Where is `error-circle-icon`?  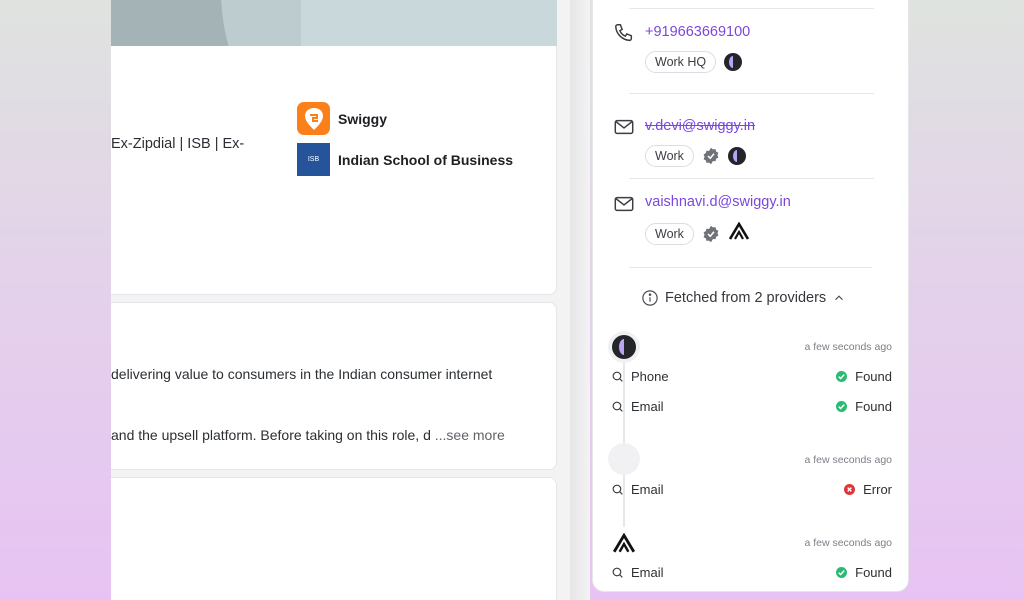 error-circle-icon is located at coordinates (850, 489).